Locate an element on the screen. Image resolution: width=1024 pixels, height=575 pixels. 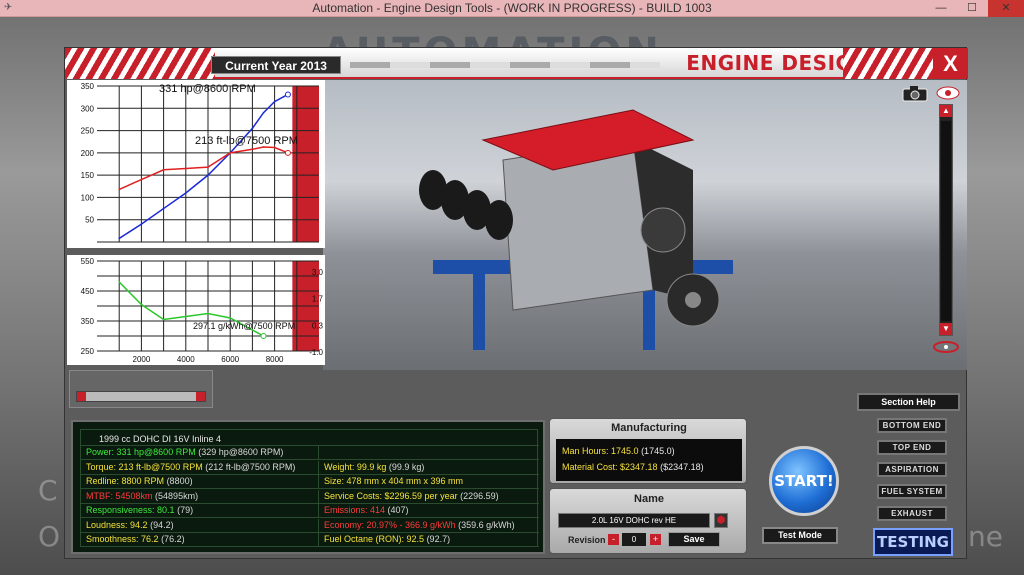
horizontal-scrollbar is located at coordinates (141, 396).